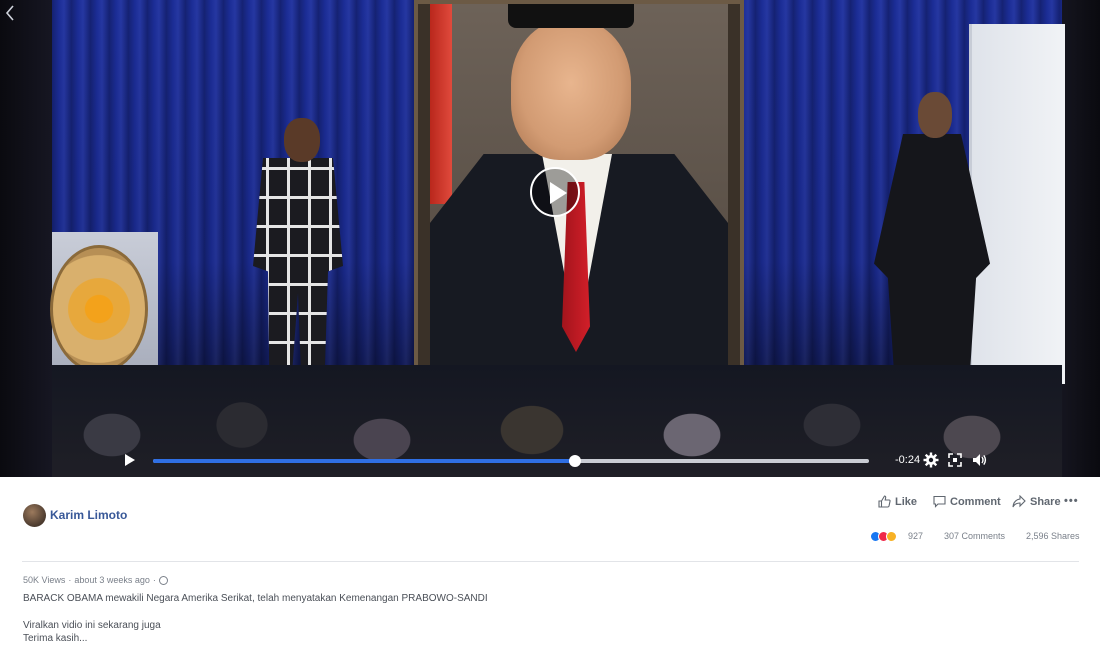  I want to click on more-icon: •••, so click(1071, 501).